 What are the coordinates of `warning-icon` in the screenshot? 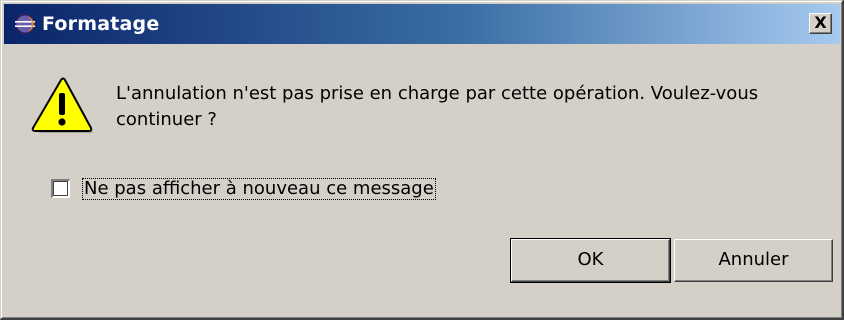 It's located at (62, 105).